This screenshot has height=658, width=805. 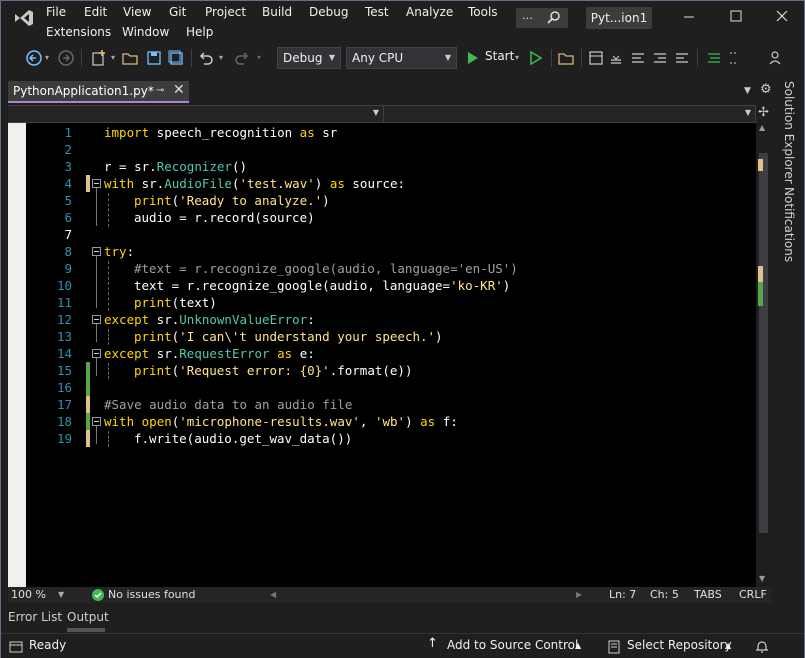 I want to click on check-circle-icon, so click(x=98, y=595).